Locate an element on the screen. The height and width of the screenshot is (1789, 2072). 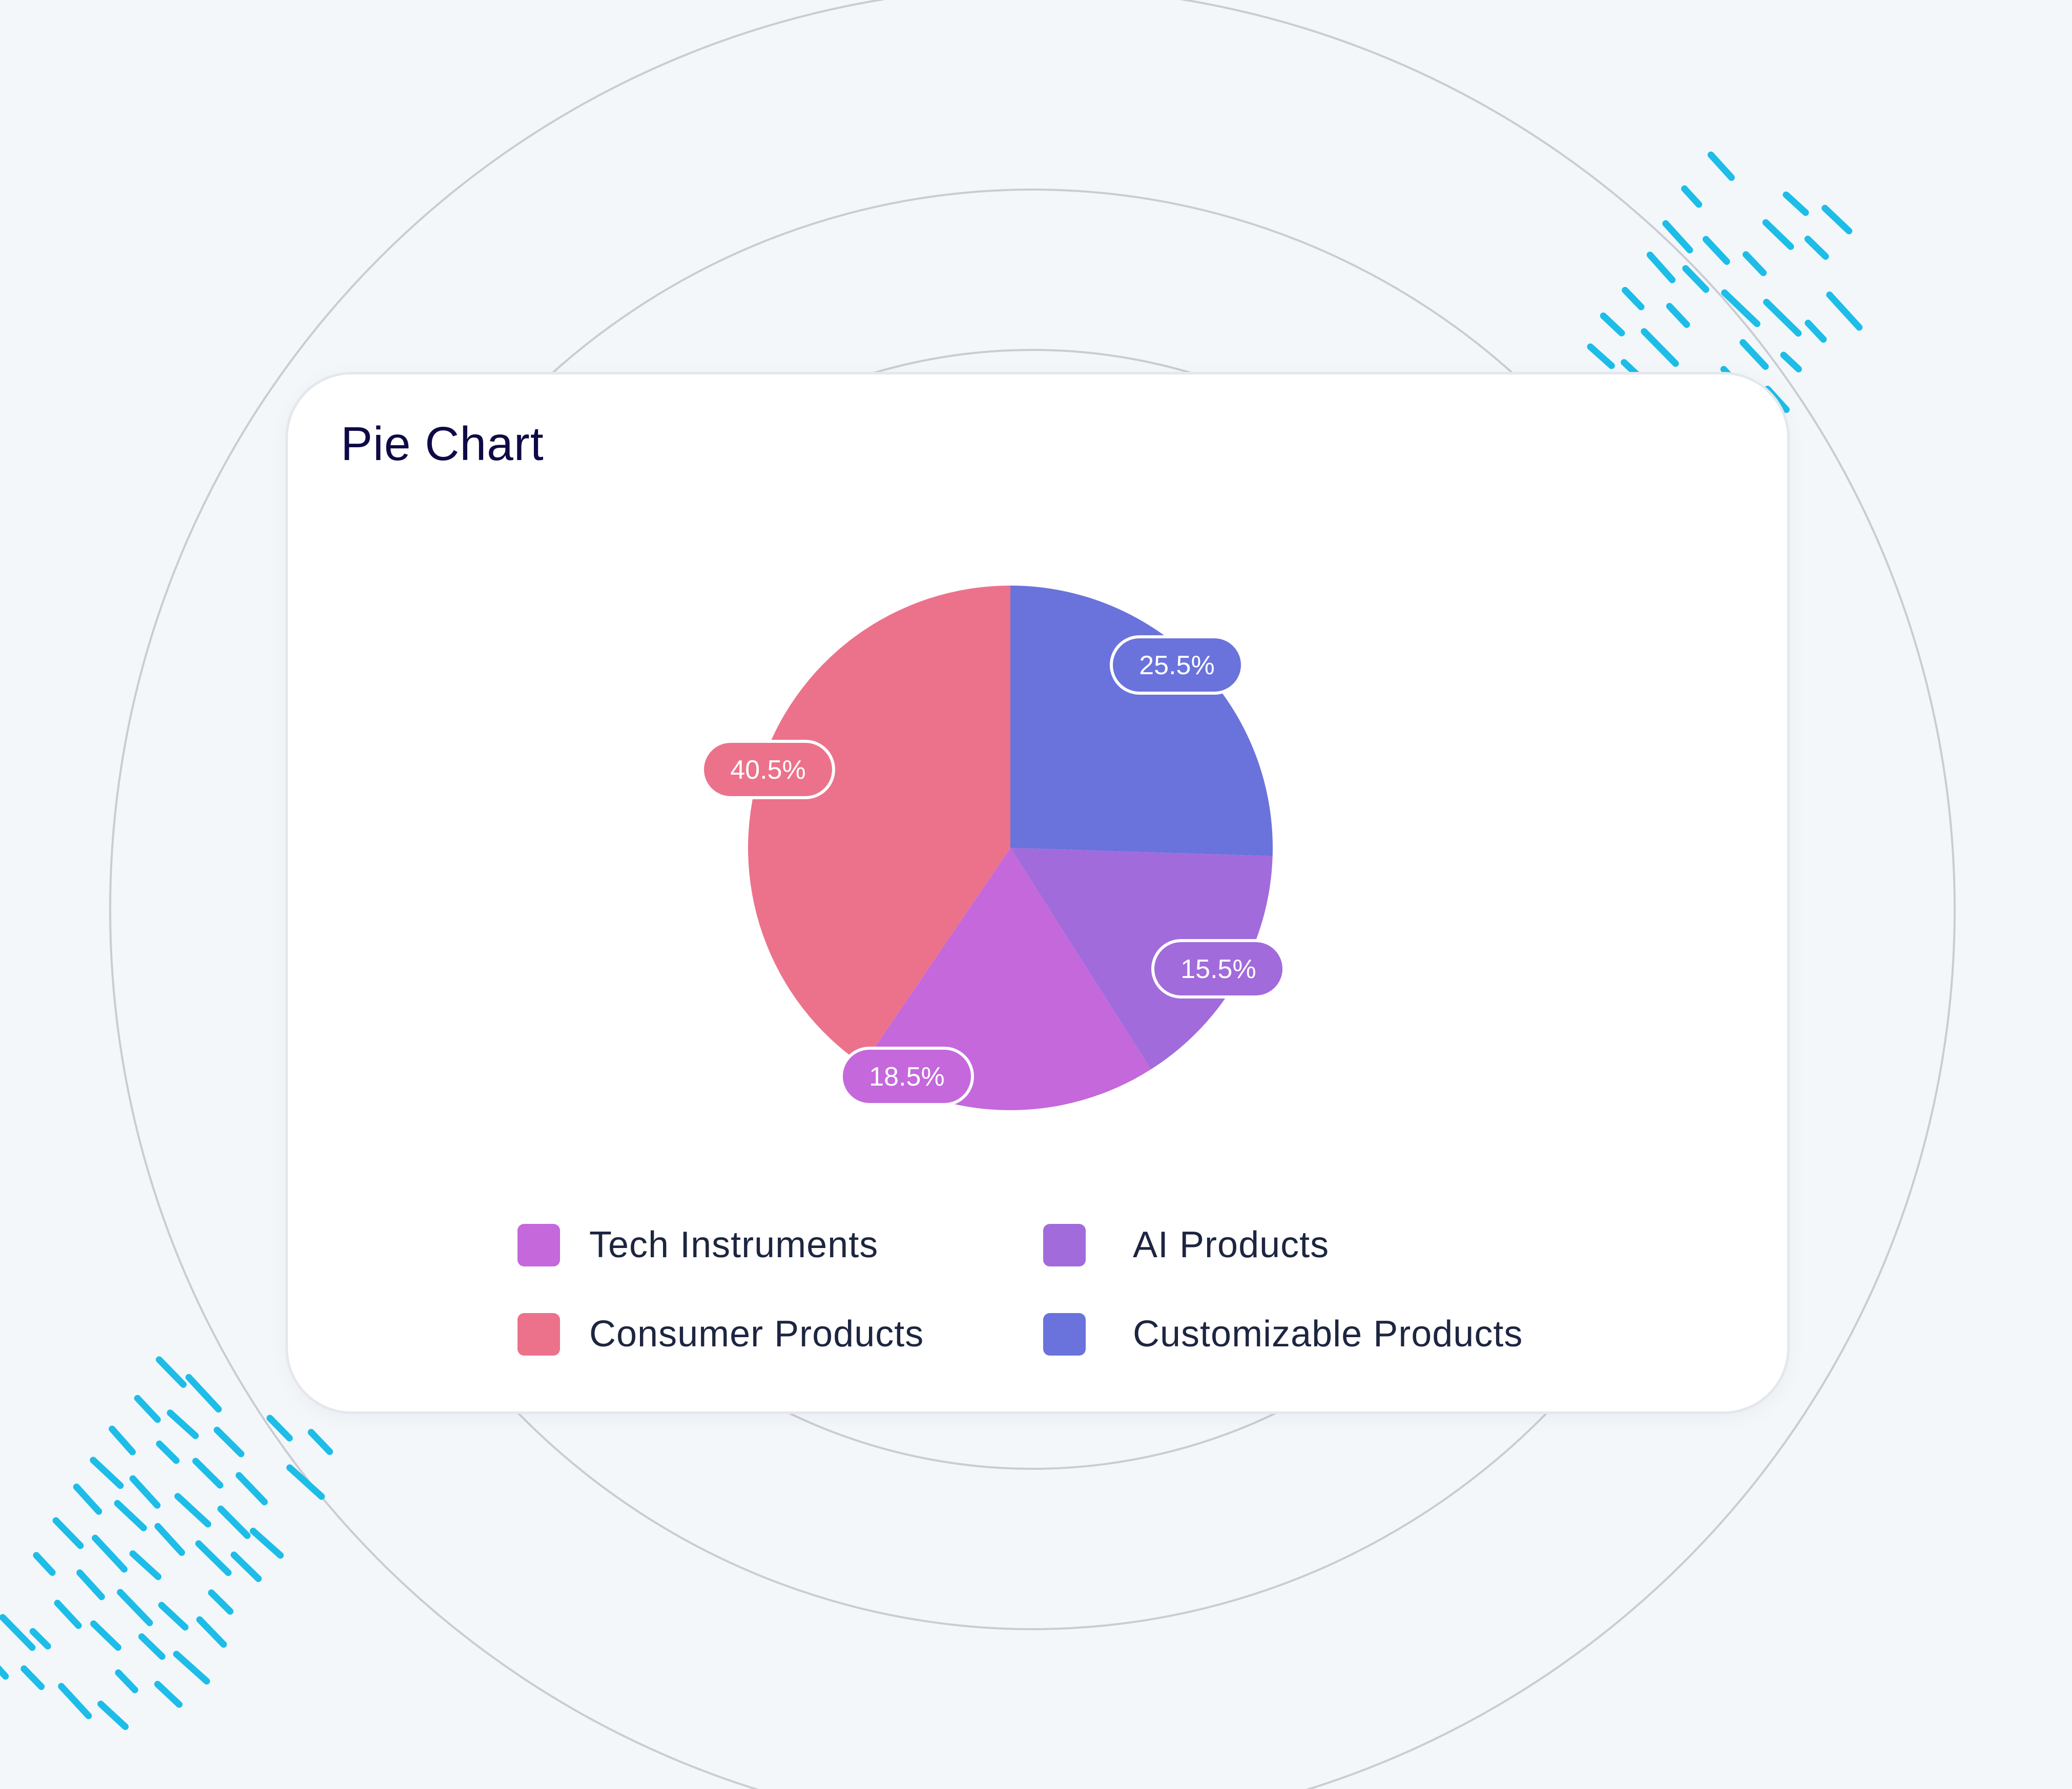
legend-label: Tech Instruments is located at coordinates (734, 1244).